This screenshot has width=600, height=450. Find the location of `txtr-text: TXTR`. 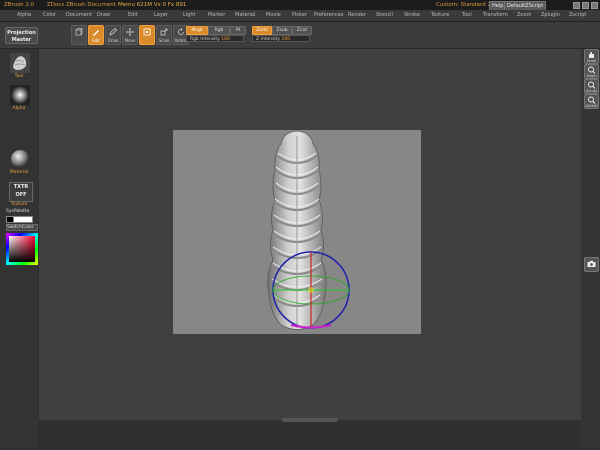

txtr-text: TXTR is located at coordinates (21, 187).